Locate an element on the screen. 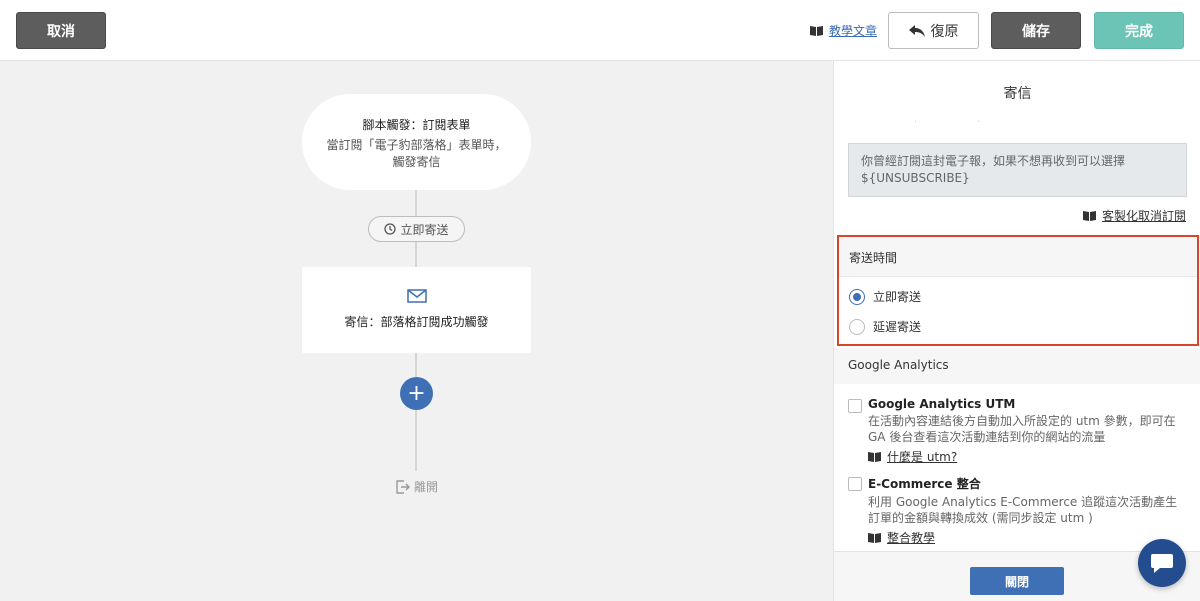 The width and height of the screenshot is (1200, 601). tutorial-link: 教學文章 is located at coordinates (843, 30).